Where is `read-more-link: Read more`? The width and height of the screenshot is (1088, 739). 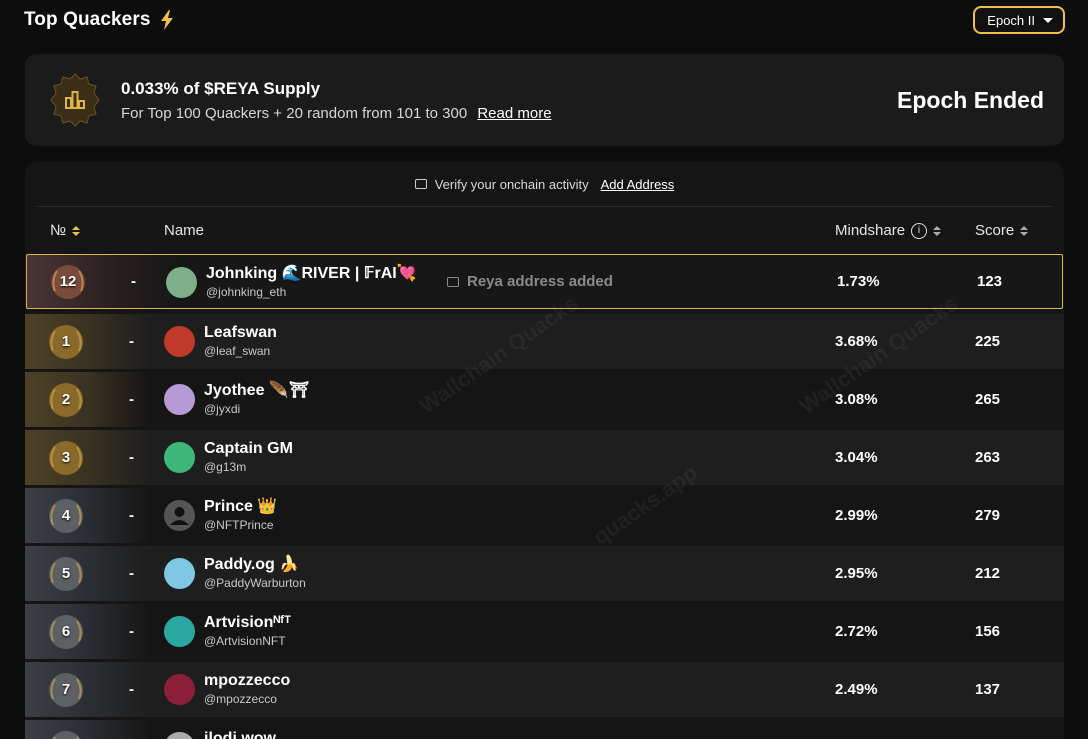 read-more-link: Read more is located at coordinates (514, 113).